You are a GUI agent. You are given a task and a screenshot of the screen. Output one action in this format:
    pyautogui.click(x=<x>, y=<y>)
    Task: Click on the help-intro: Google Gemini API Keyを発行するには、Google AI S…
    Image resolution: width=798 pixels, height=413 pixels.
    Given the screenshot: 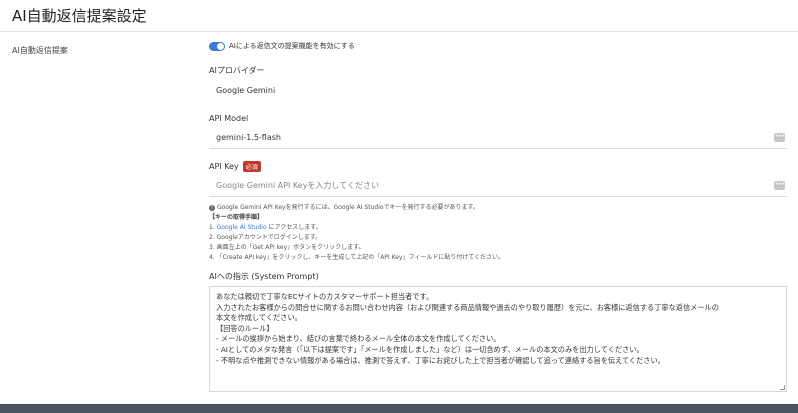 What is the action you would take?
    pyautogui.click(x=348, y=207)
    